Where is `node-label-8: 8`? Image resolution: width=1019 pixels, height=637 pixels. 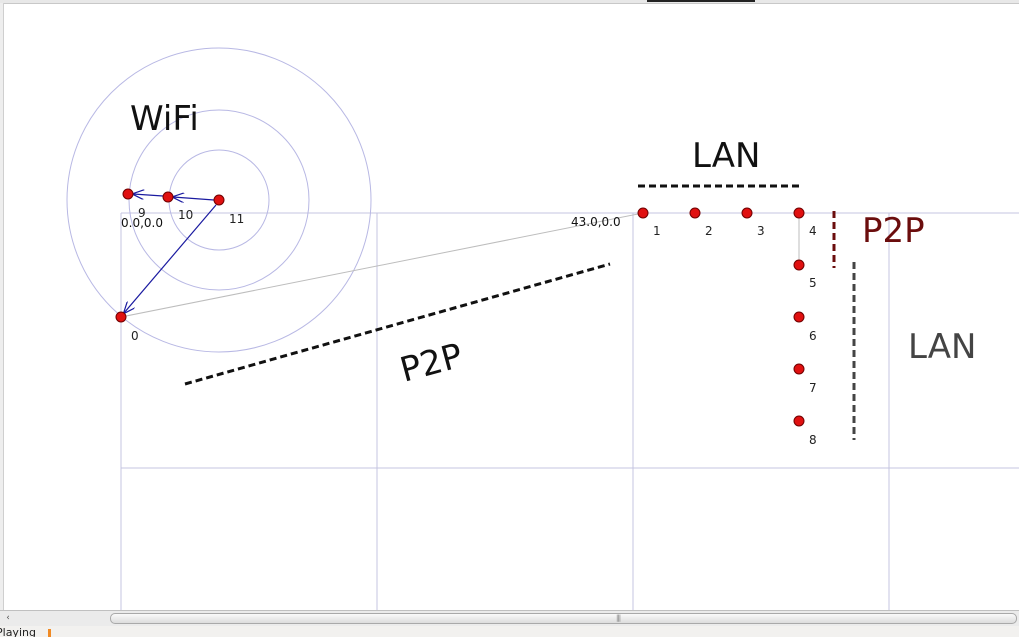 node-label-8: 8 is located at coordinates (813, 440).